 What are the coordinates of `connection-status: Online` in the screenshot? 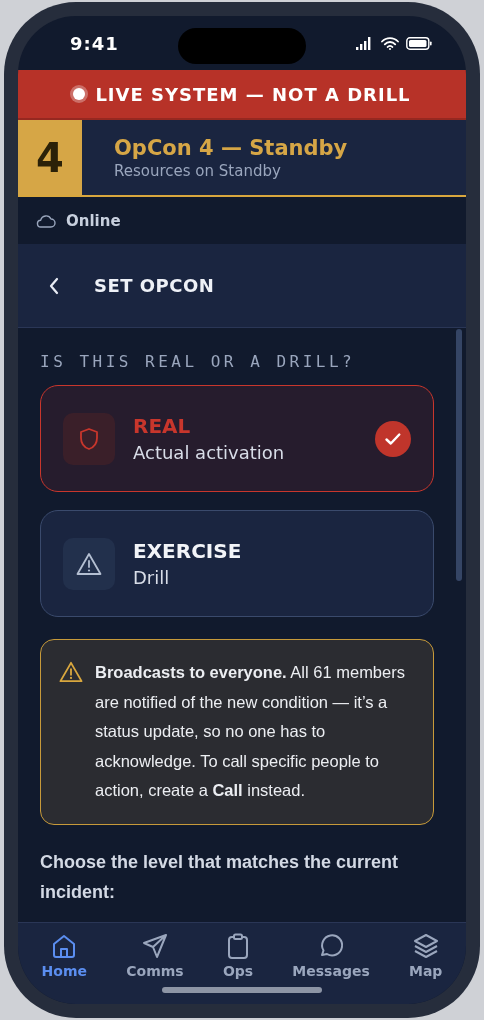 It's located at (93, 220).